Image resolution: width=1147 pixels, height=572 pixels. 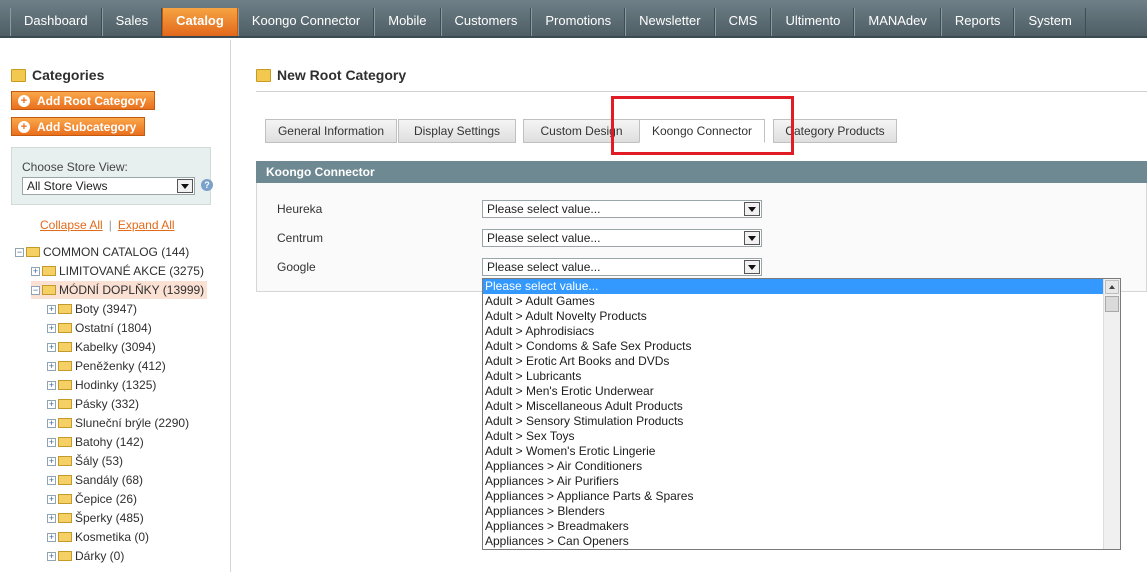 I want to click on dropdown-option: Adult > Adult Novelty Products, so click(x=793, y=316).